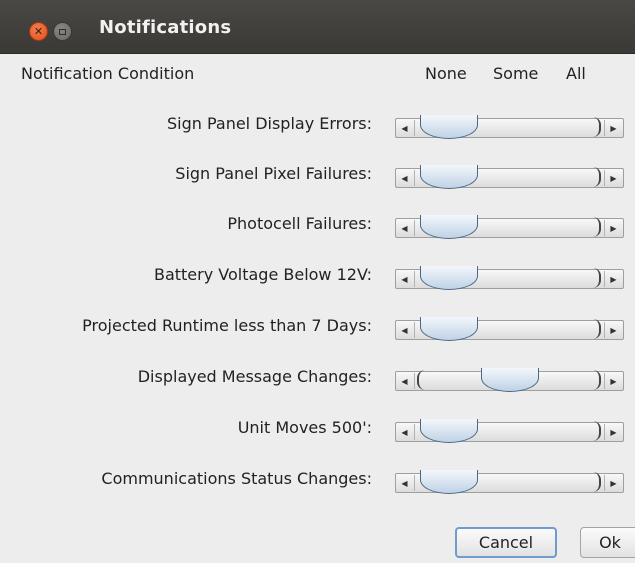 This screenshot has width=635, height=563. I want to click on notification-condition-label: Notification Condition, so click(108, 73).